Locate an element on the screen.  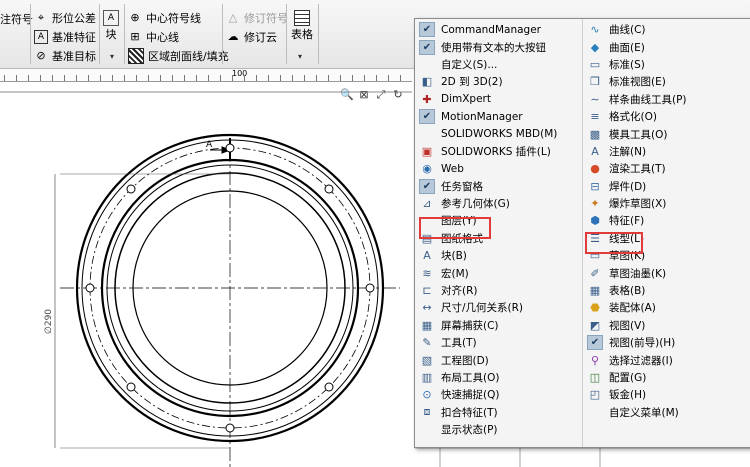
fastening-icon: ⧈ is located at coordinates (427, 412).